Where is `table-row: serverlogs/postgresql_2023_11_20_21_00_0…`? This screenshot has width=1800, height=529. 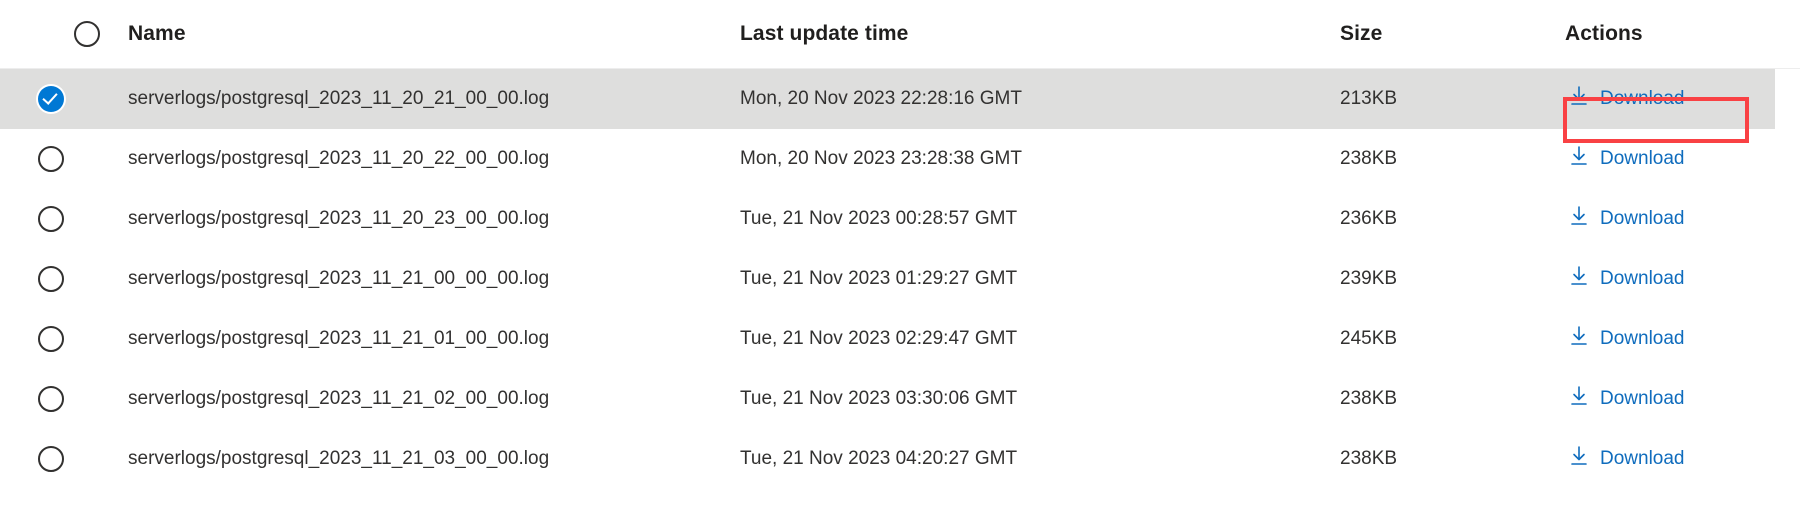 table-row: serverlogs/postgresql_2023_11_20_21_00_0… is located at coordinates (887, 99).